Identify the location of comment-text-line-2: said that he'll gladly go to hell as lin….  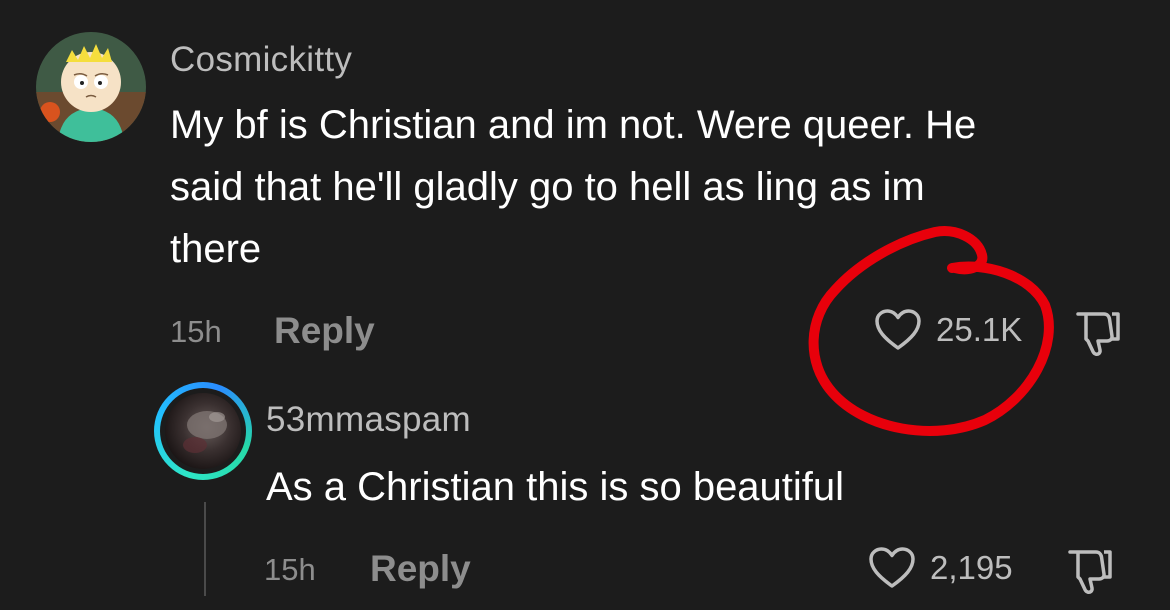
(547, 187).